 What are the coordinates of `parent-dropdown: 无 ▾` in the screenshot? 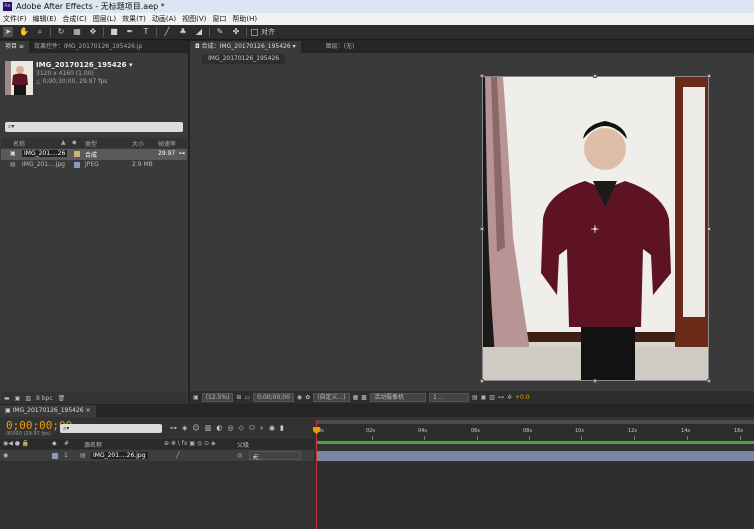 It's located at (275, 456).